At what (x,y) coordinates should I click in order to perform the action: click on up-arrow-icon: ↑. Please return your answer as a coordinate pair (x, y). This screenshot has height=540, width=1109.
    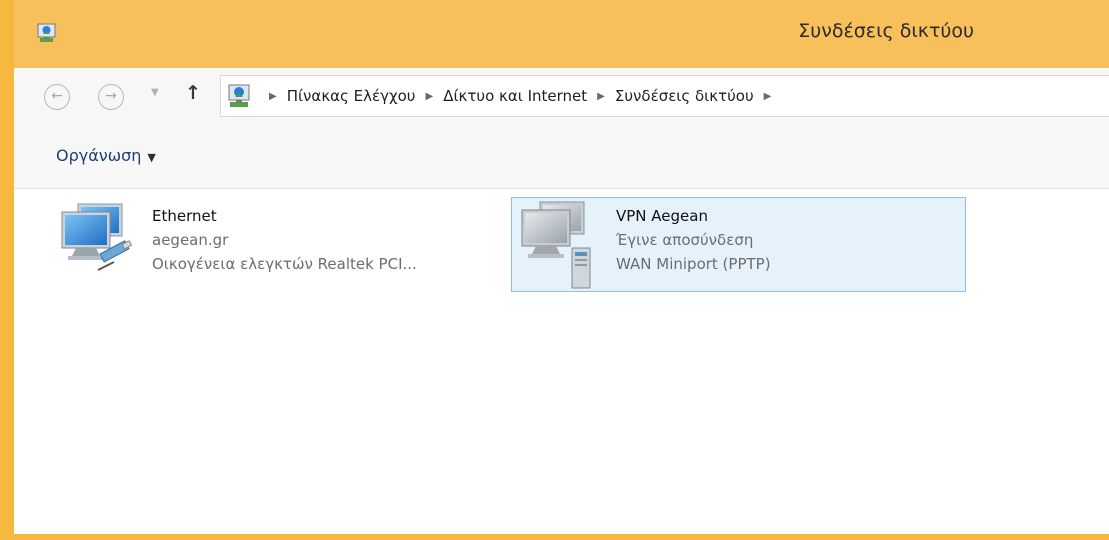
    Looking at the image, I should click on (193, 93).